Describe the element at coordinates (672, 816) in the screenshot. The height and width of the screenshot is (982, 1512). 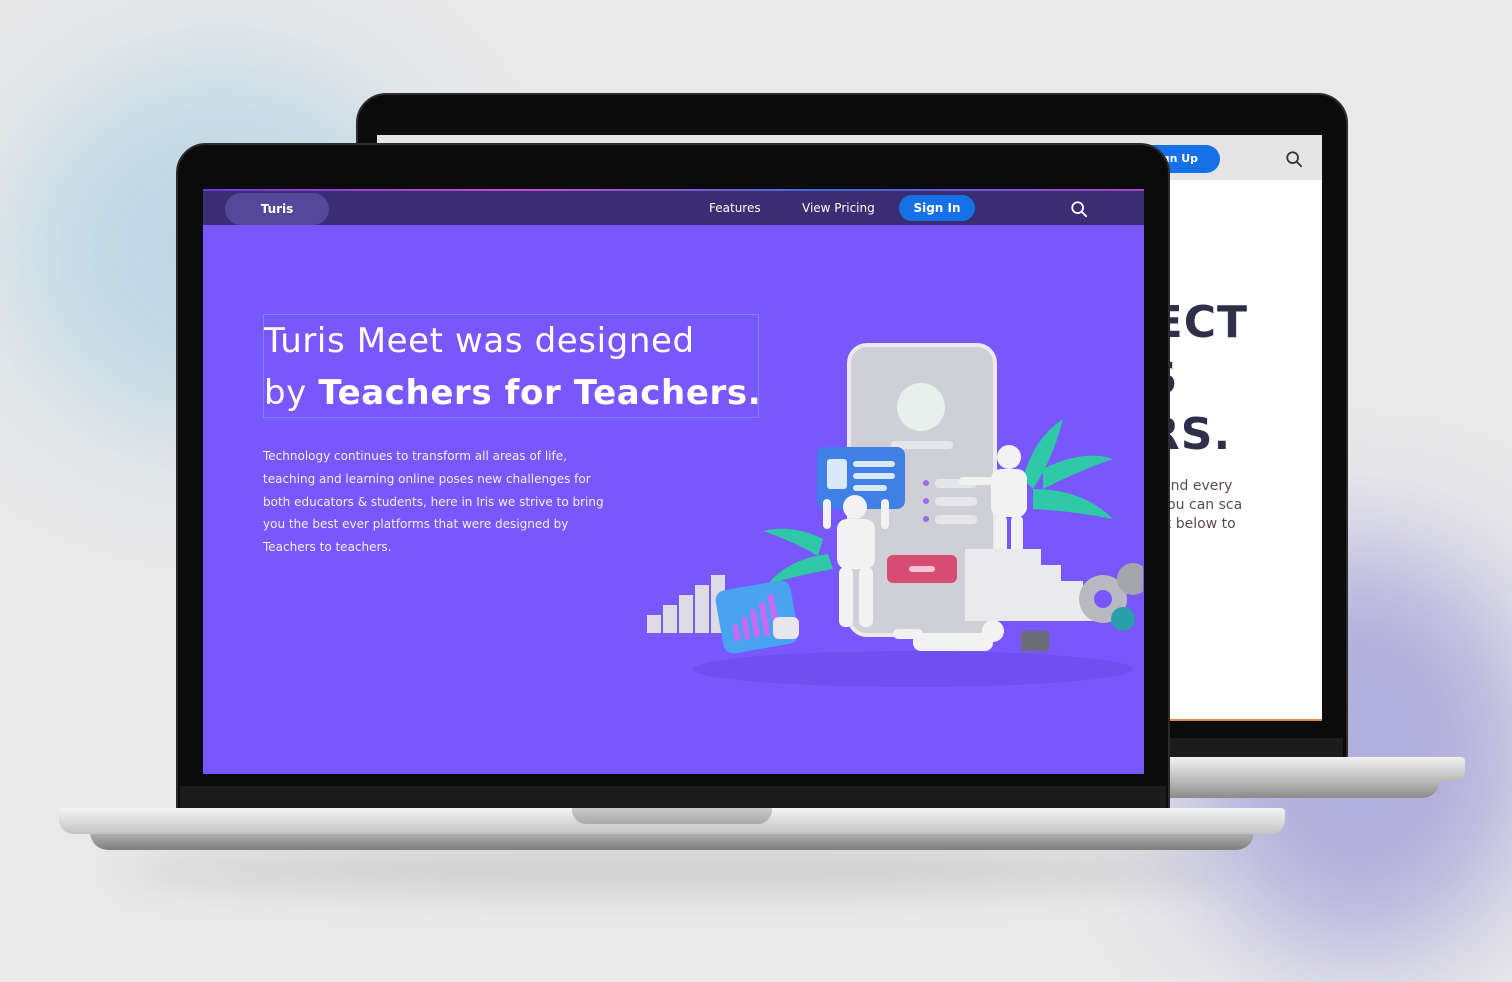
I see `front-laptop-notch` at that location.